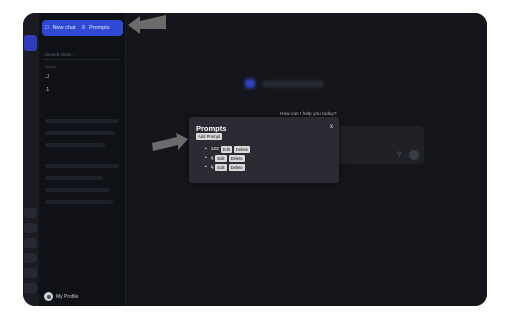 The height and width of the screenshot is (320, 512). I want to click on prompts-icon: ≡, so click(83, 28).